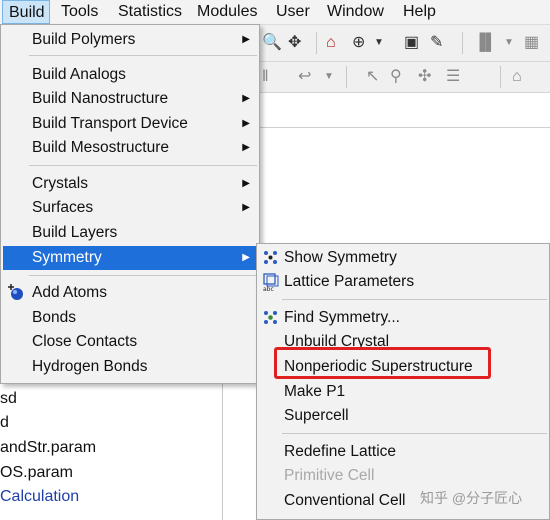  Describe the element at coordinates (130, 184) in the screenshot. I see `menu-item-crystals: Crystals ▶` at that location.